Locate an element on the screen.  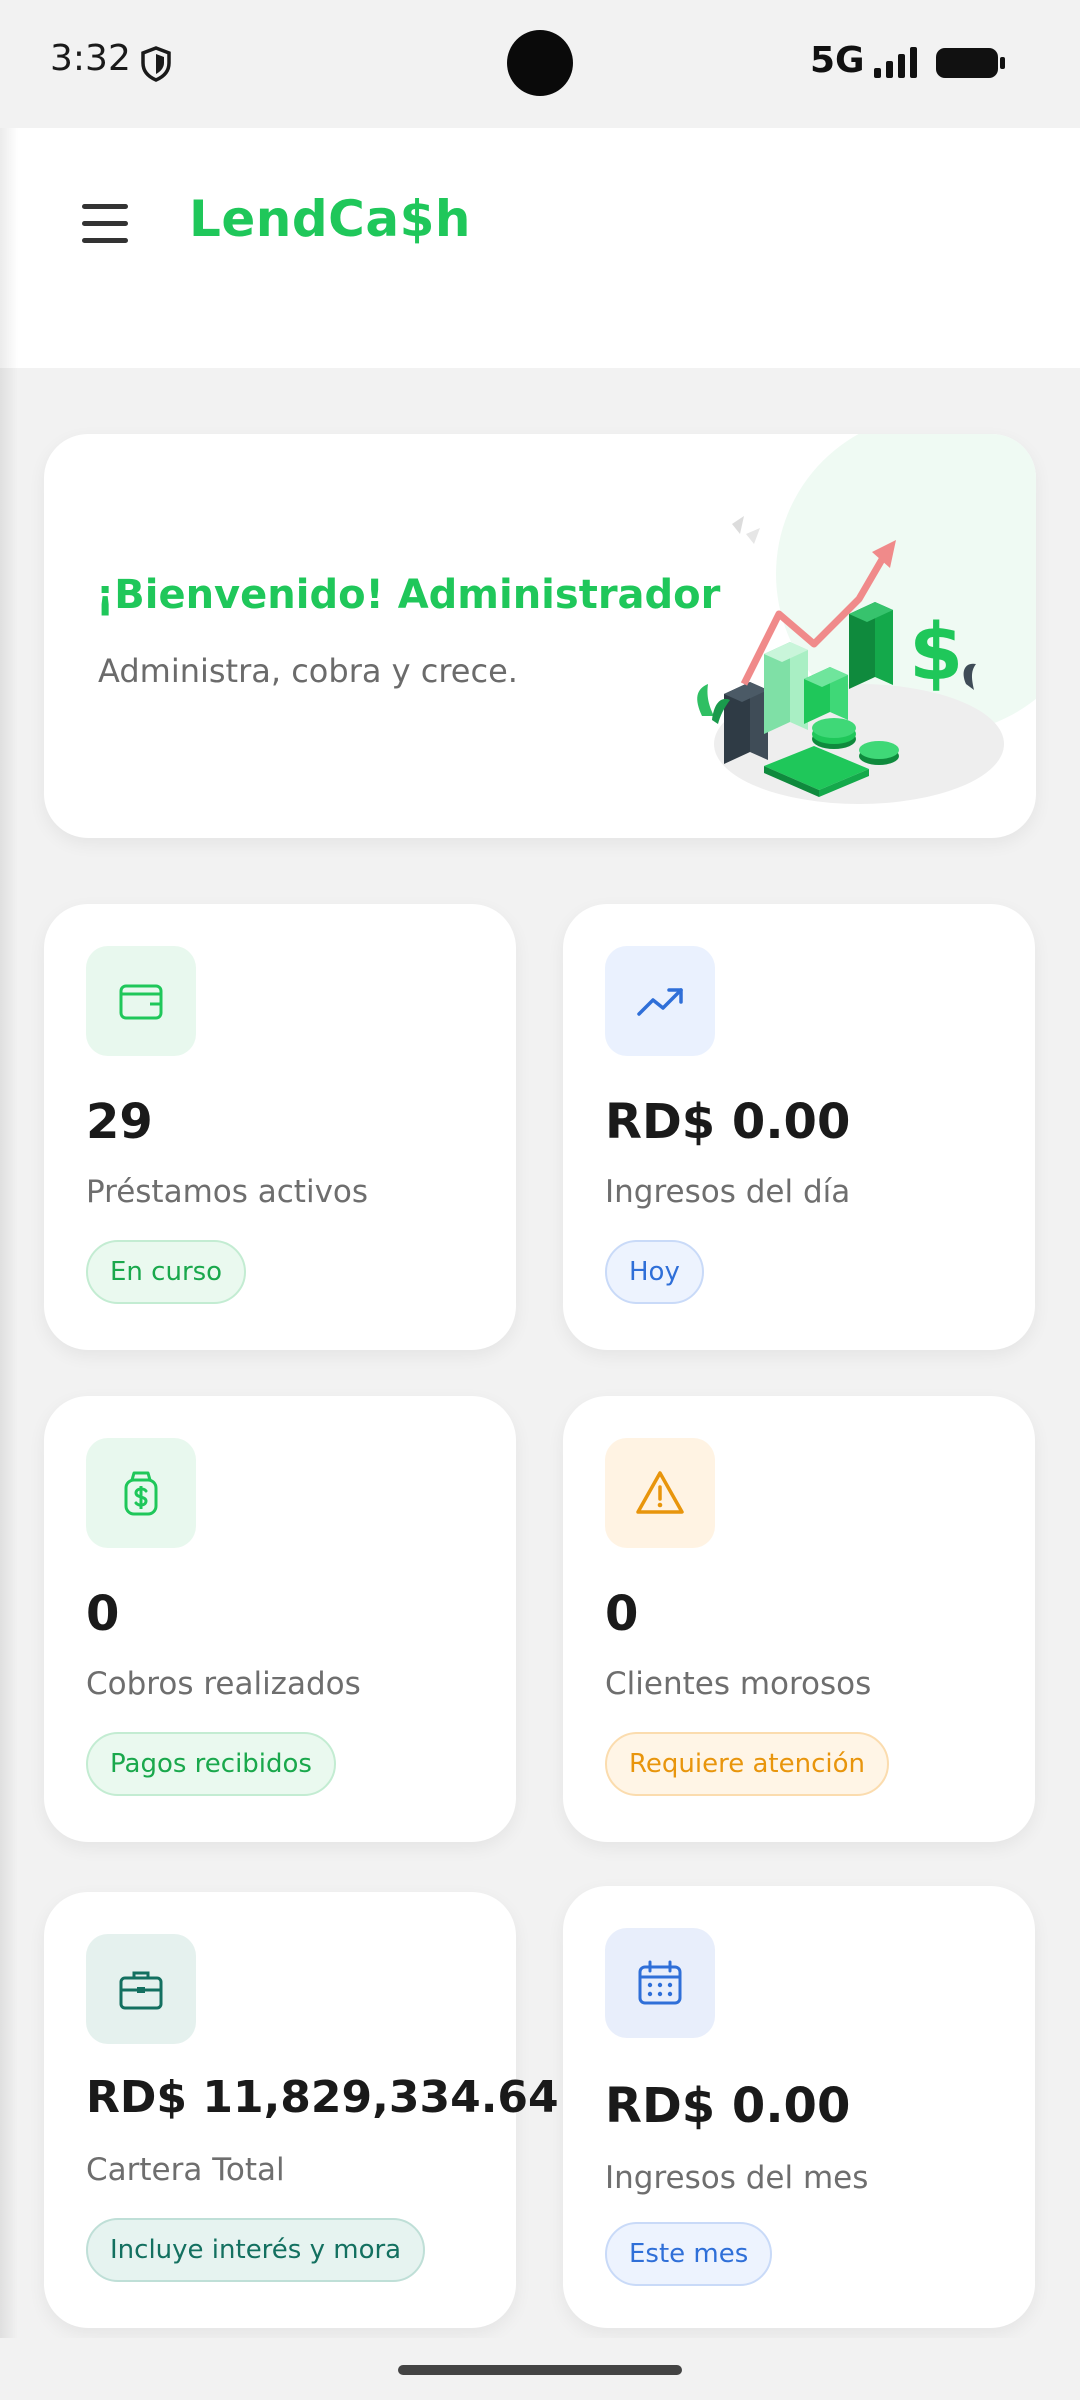
battery-icon is located at coordinates (970, 63).